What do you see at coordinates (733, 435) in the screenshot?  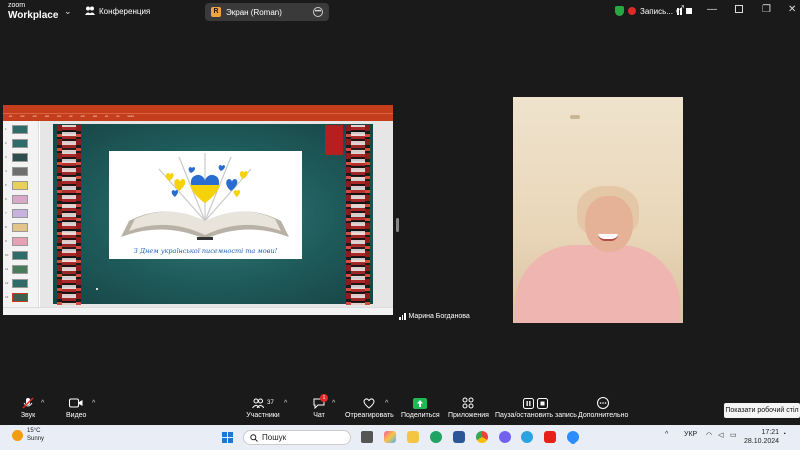 I see `battery-icon: ▭` at bounding box center [733, 435].